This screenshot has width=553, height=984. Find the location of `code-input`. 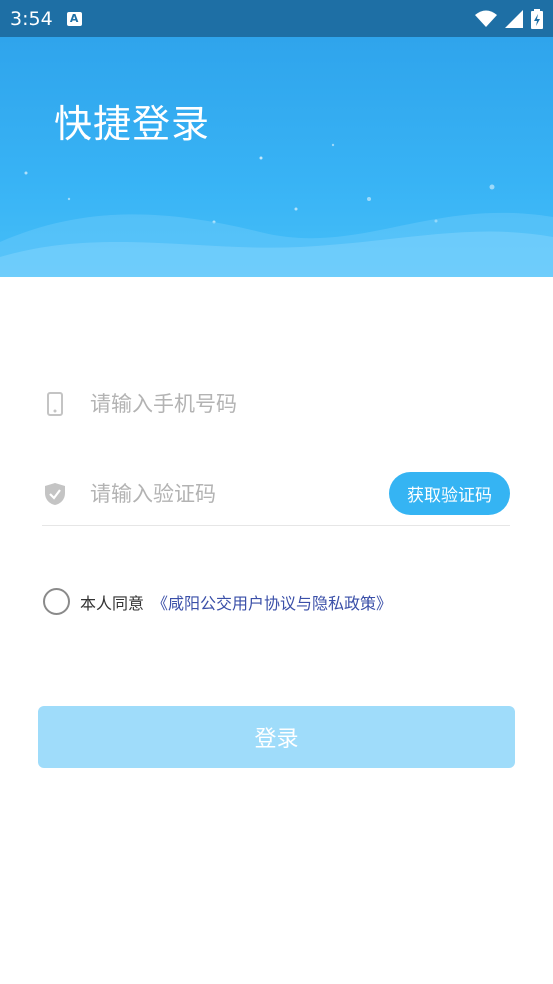

code-input is located at coordinates (218, 493).